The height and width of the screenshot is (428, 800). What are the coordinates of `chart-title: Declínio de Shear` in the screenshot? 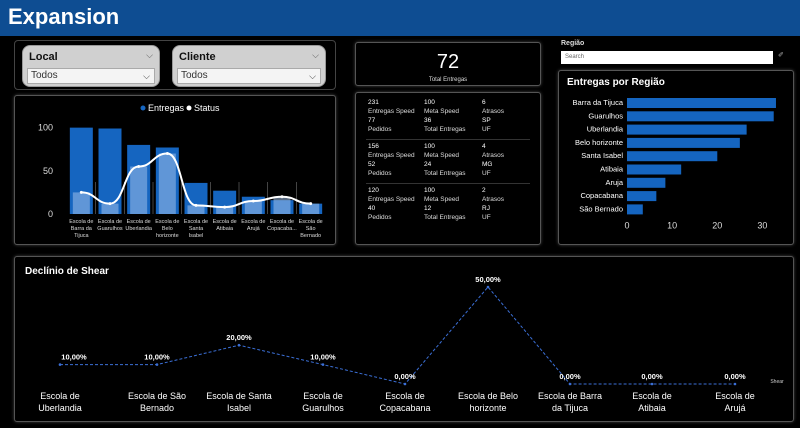 It's located at (67, 271).